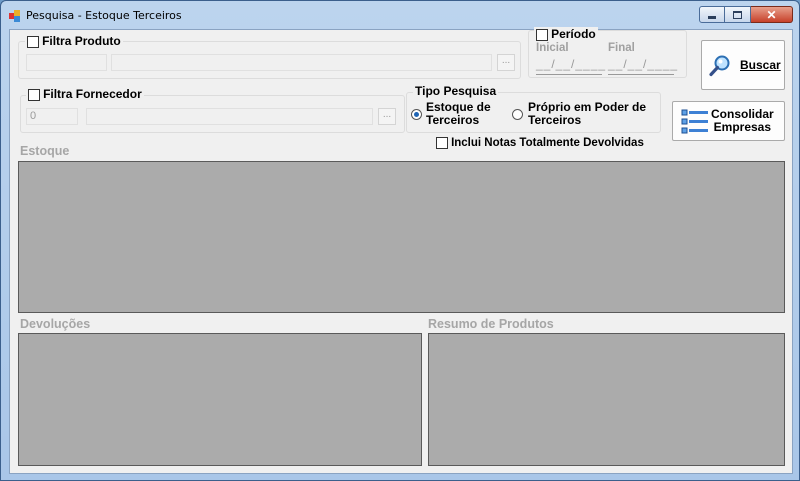 The width and height of the screenshot is (800, 481). What do you see at coordinates (301, 62) in the screenshot?
I see `produto-description-field` at bounding box center [301, 62].